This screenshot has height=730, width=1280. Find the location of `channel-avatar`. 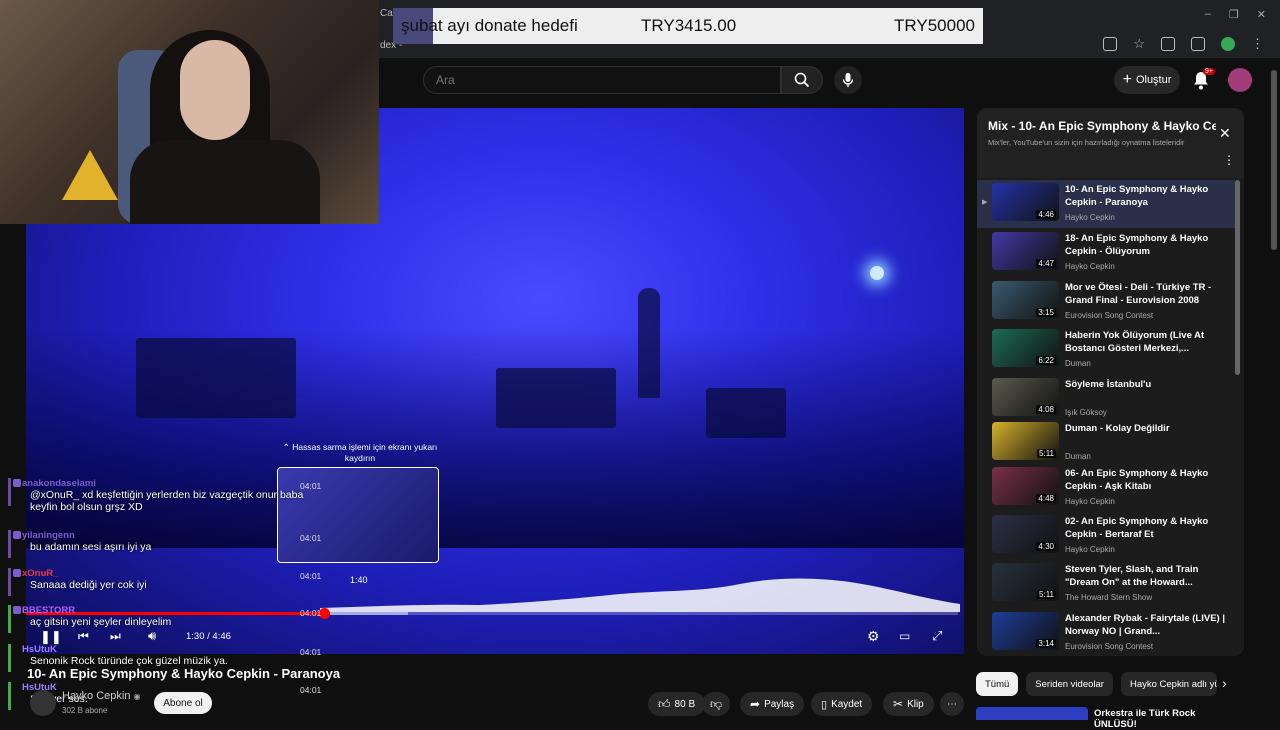

channel-avatar is located at coordinates (43, 703).